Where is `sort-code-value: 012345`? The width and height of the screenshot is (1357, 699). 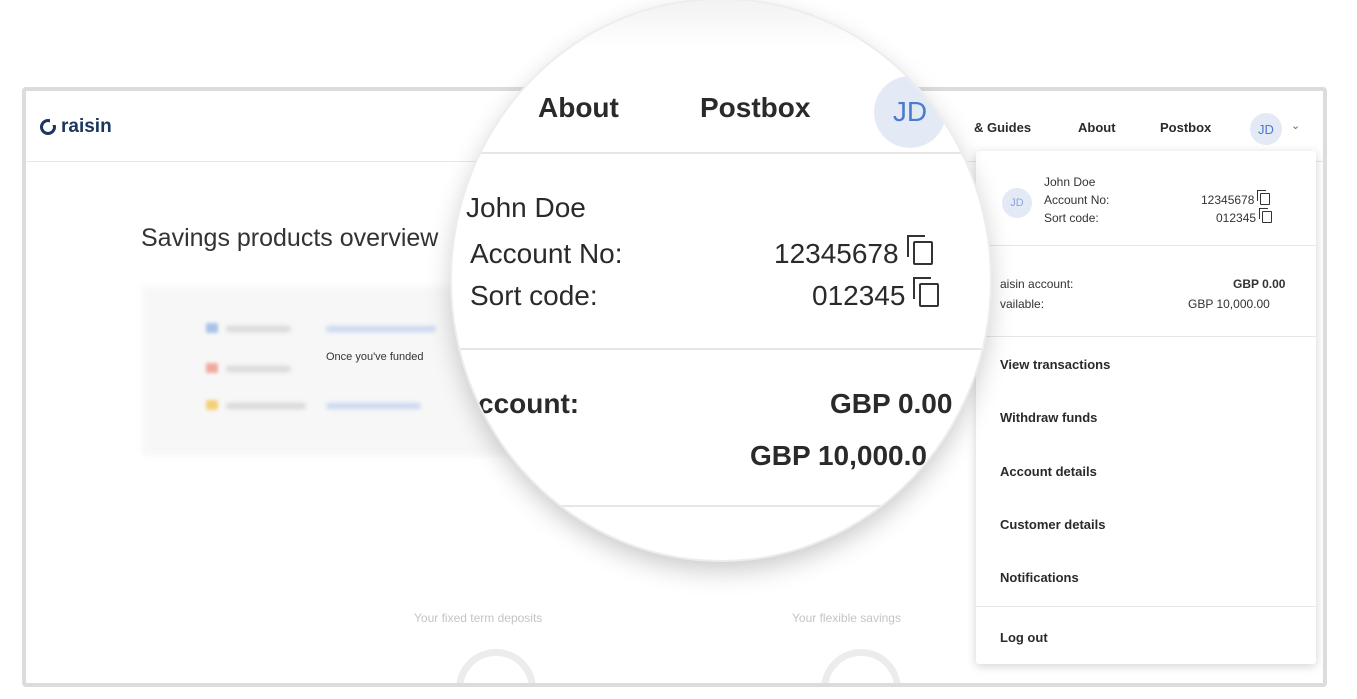 sort-code-value: 012345 is located at coordinates (1244, 216).